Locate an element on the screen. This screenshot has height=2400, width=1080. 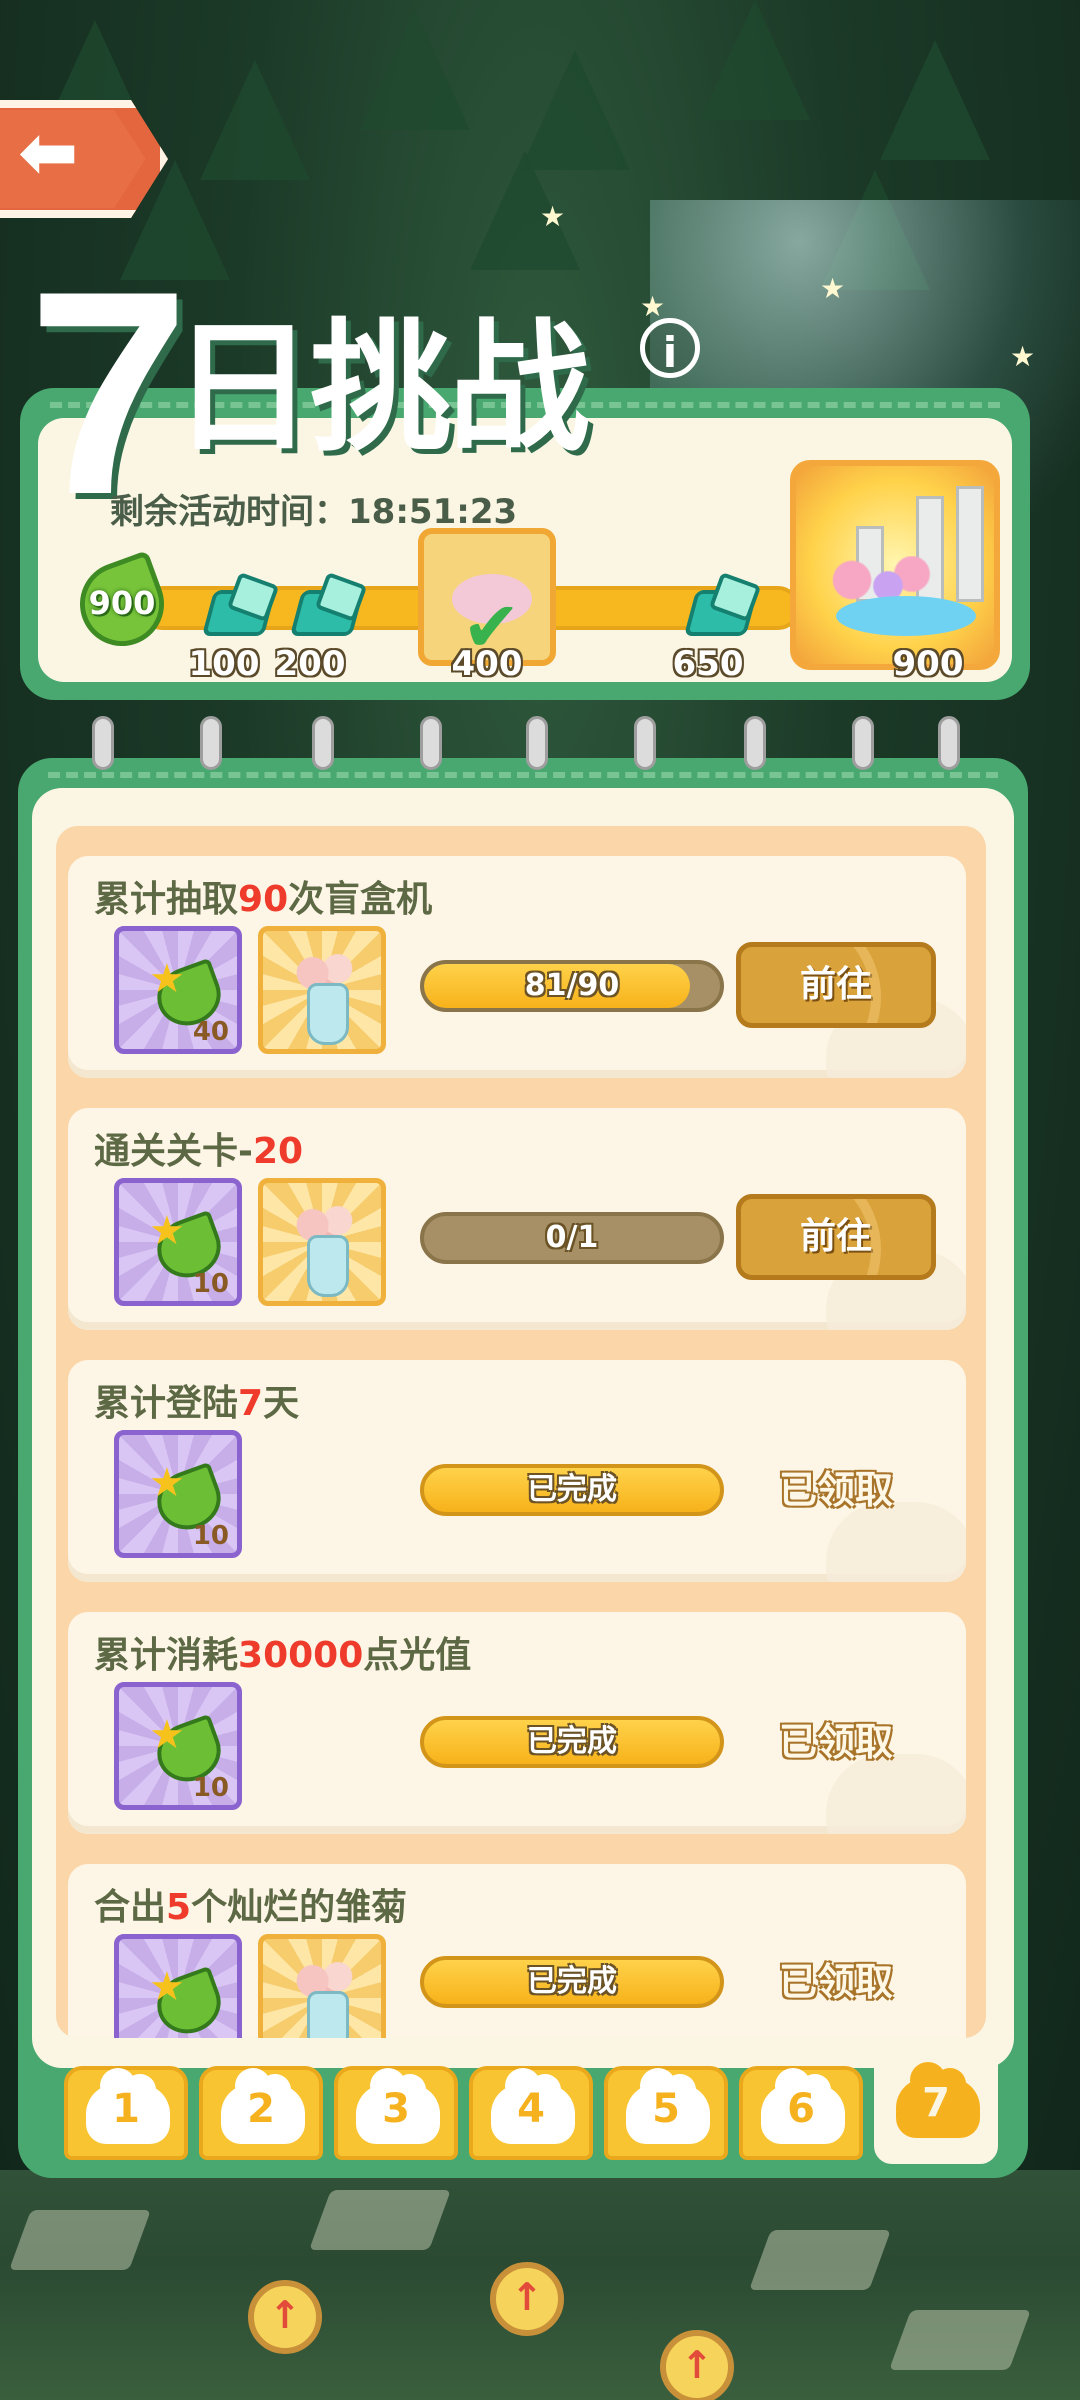
task-title: 累计登陆7天 is located at coordinates (197, 1403).